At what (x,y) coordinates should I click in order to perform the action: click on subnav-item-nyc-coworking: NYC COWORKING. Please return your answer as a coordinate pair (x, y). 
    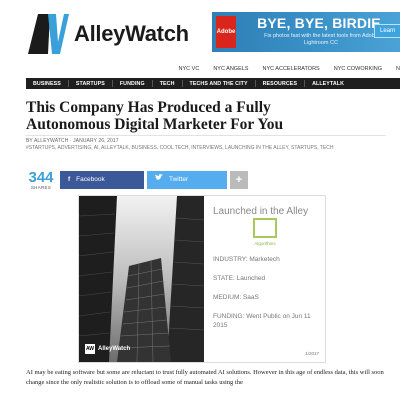
    Looking at the image, I should click on (358, 70).